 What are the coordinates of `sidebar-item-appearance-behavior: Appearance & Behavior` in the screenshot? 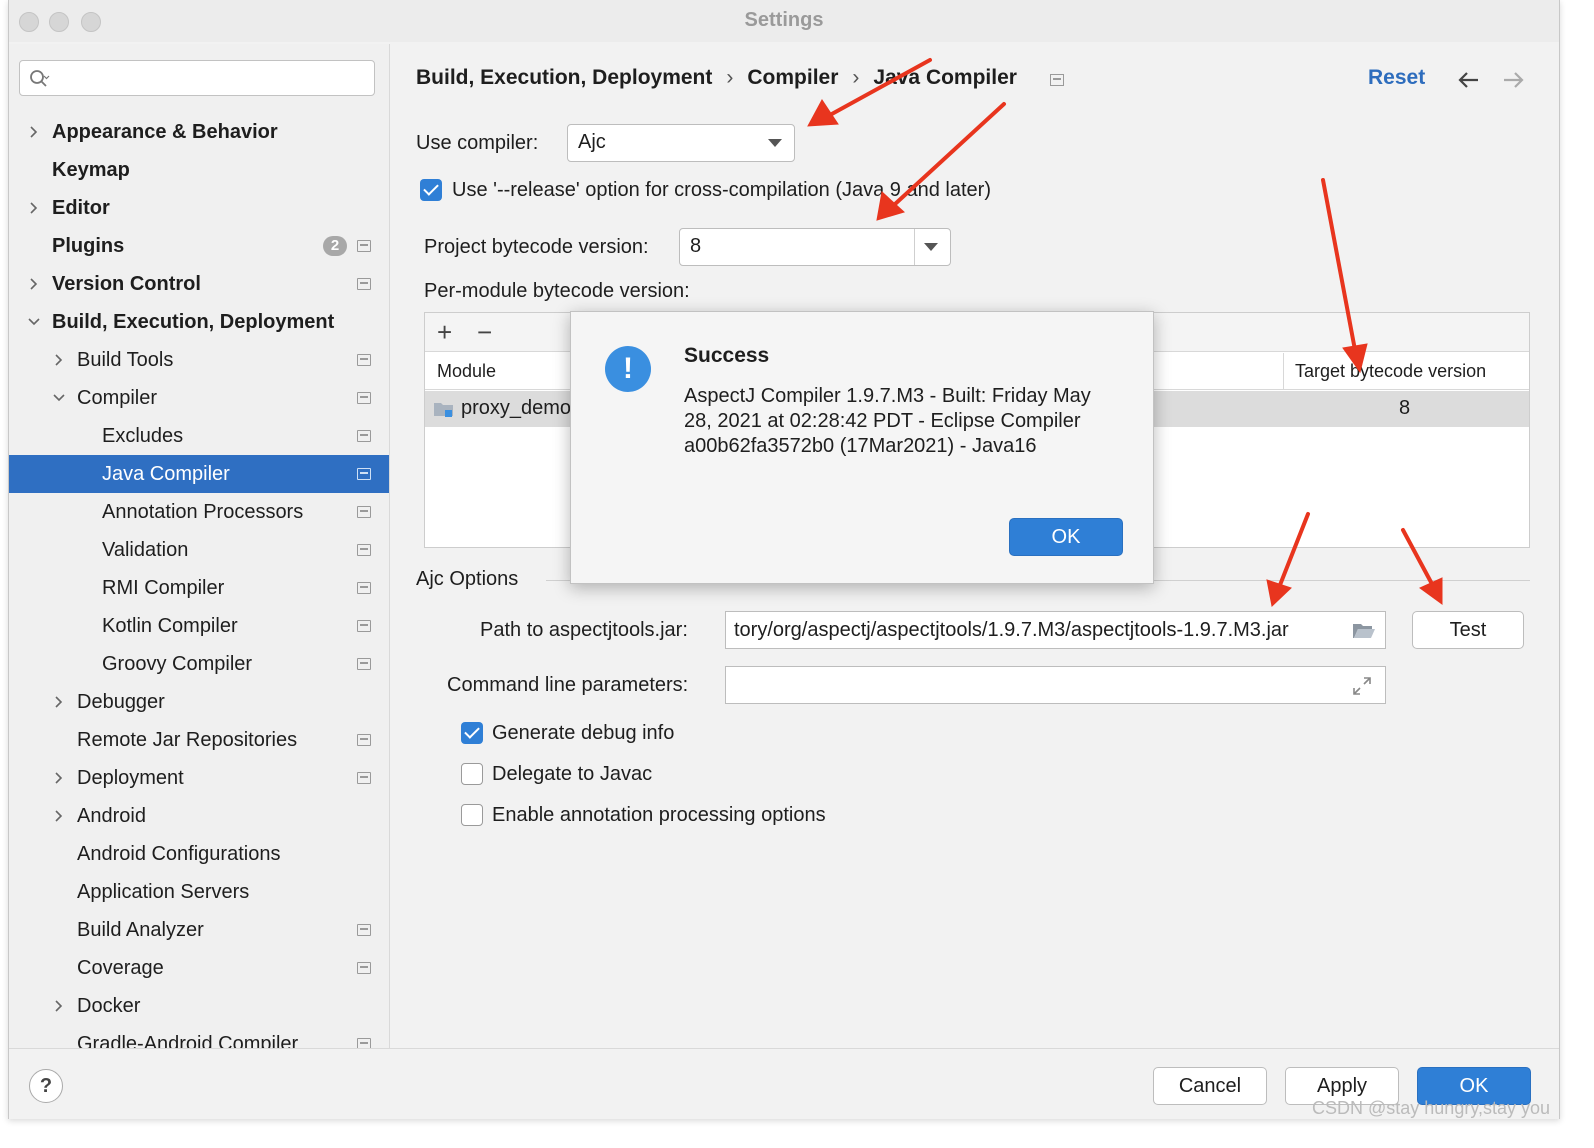 It's located at (199, 132).